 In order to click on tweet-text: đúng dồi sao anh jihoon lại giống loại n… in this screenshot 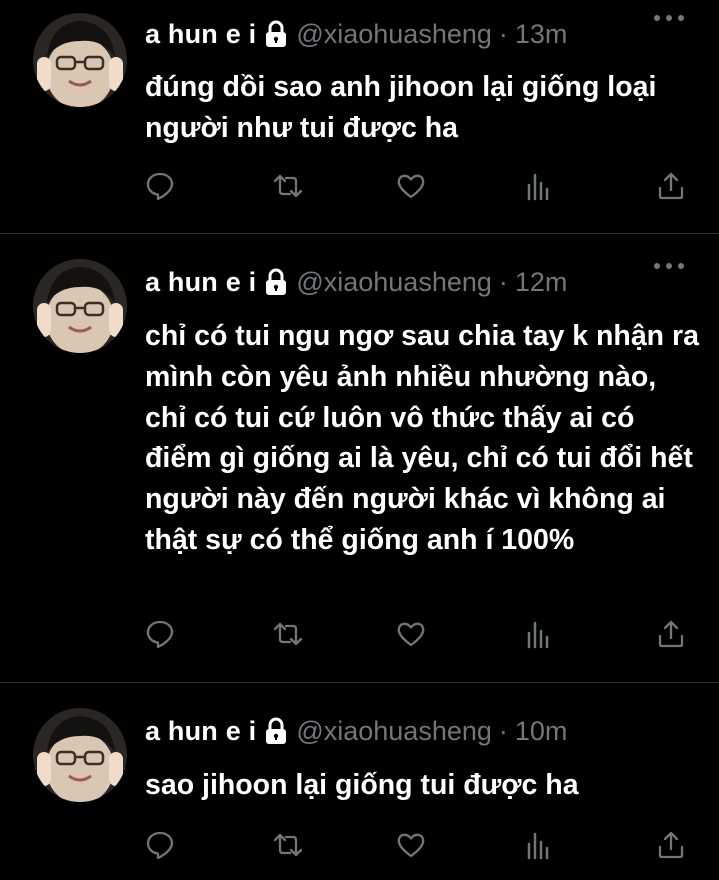, I will do `click(401, 107)`.